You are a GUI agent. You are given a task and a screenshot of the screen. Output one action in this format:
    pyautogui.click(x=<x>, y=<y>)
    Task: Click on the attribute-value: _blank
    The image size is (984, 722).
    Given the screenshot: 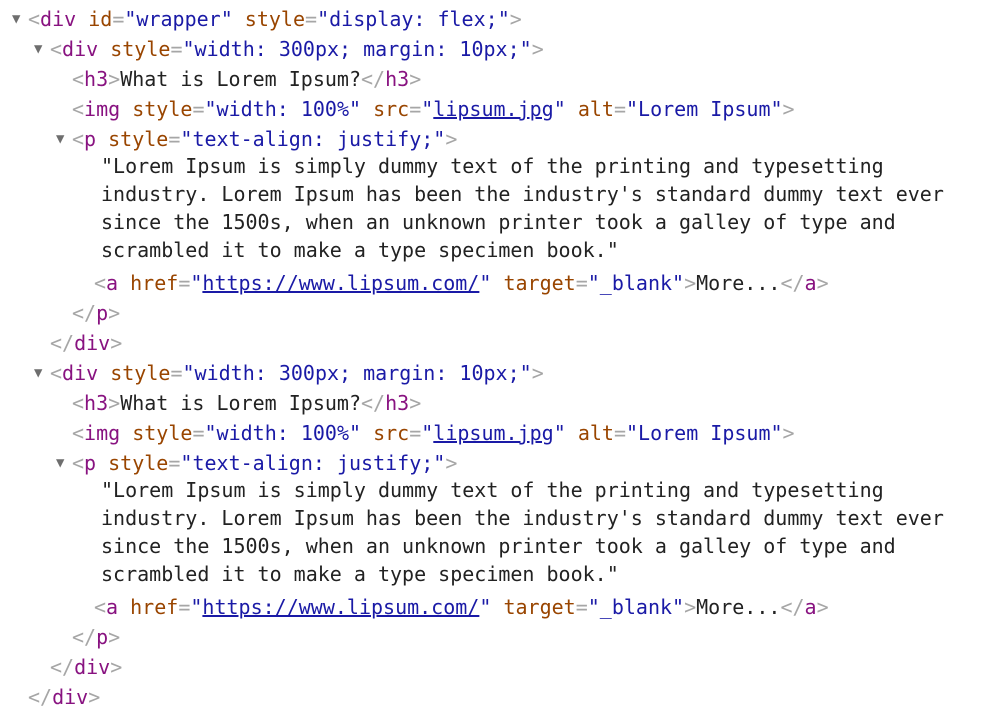 What is the action you would take?
    pyautogui.click(x=636, y=607)
    